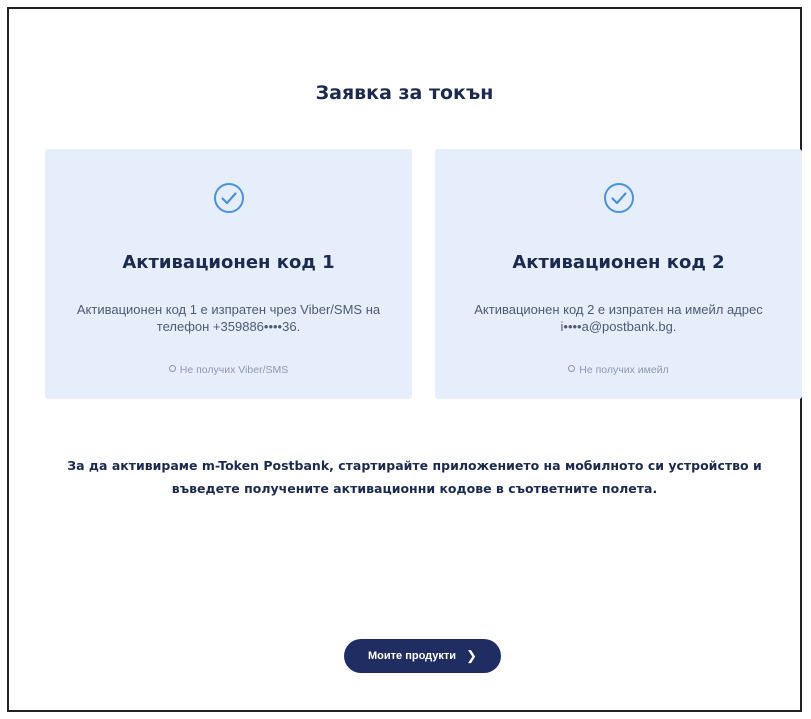 Image resolution: width=811 pixels, height=719 pixels. Describe the element at coordinates (624, 370) in the screenshot. I see `resend-email-label: Не получих имейл` at that location.